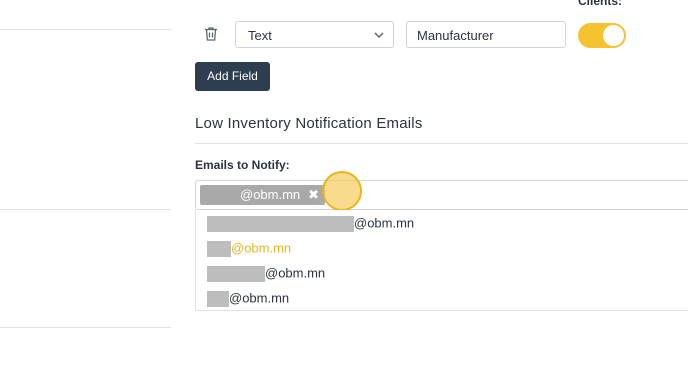  I want to click on emails-label: Emails to Notify:, so click(242, 165).